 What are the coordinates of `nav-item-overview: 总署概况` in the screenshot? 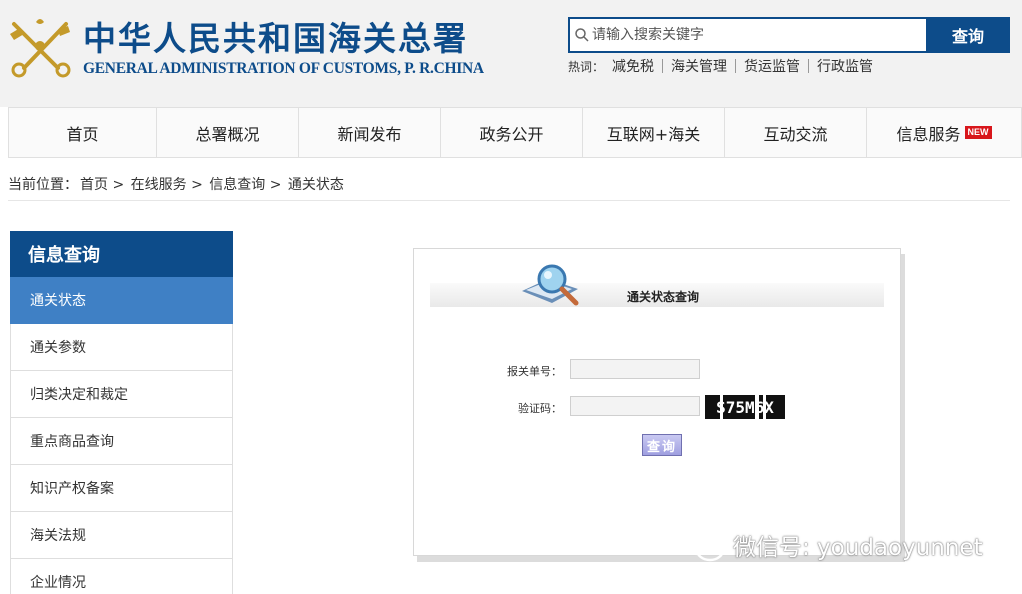 It's located at (228, 132).